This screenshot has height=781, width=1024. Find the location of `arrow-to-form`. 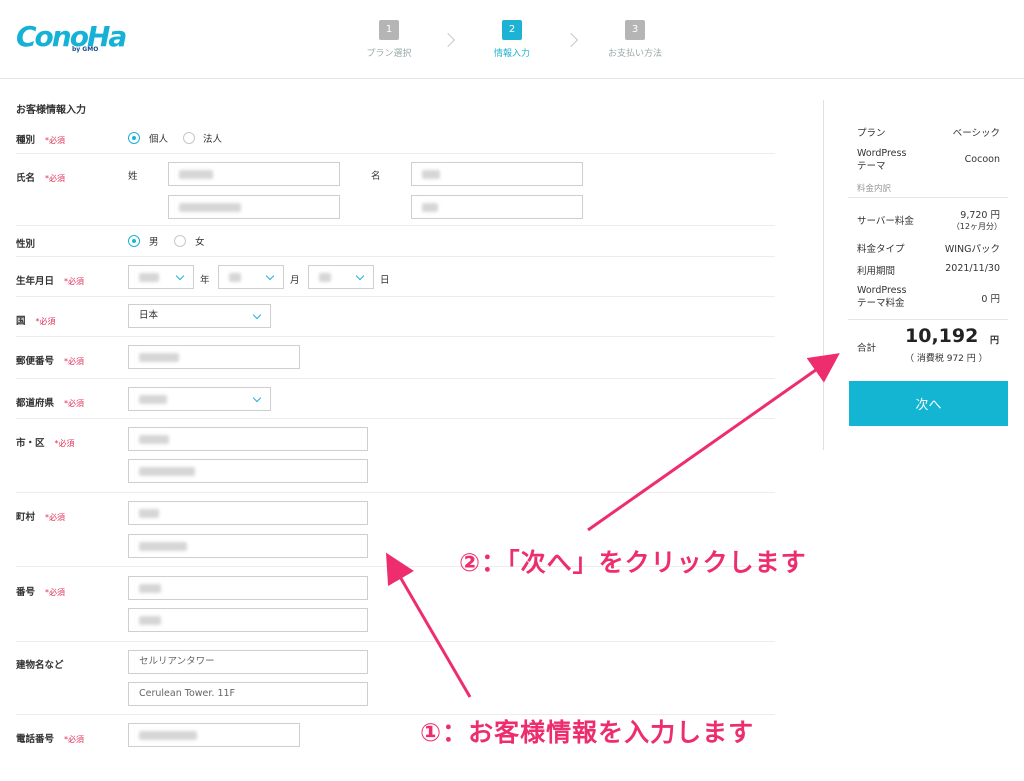

arrow-to-form is located at coordinates (428, 625).